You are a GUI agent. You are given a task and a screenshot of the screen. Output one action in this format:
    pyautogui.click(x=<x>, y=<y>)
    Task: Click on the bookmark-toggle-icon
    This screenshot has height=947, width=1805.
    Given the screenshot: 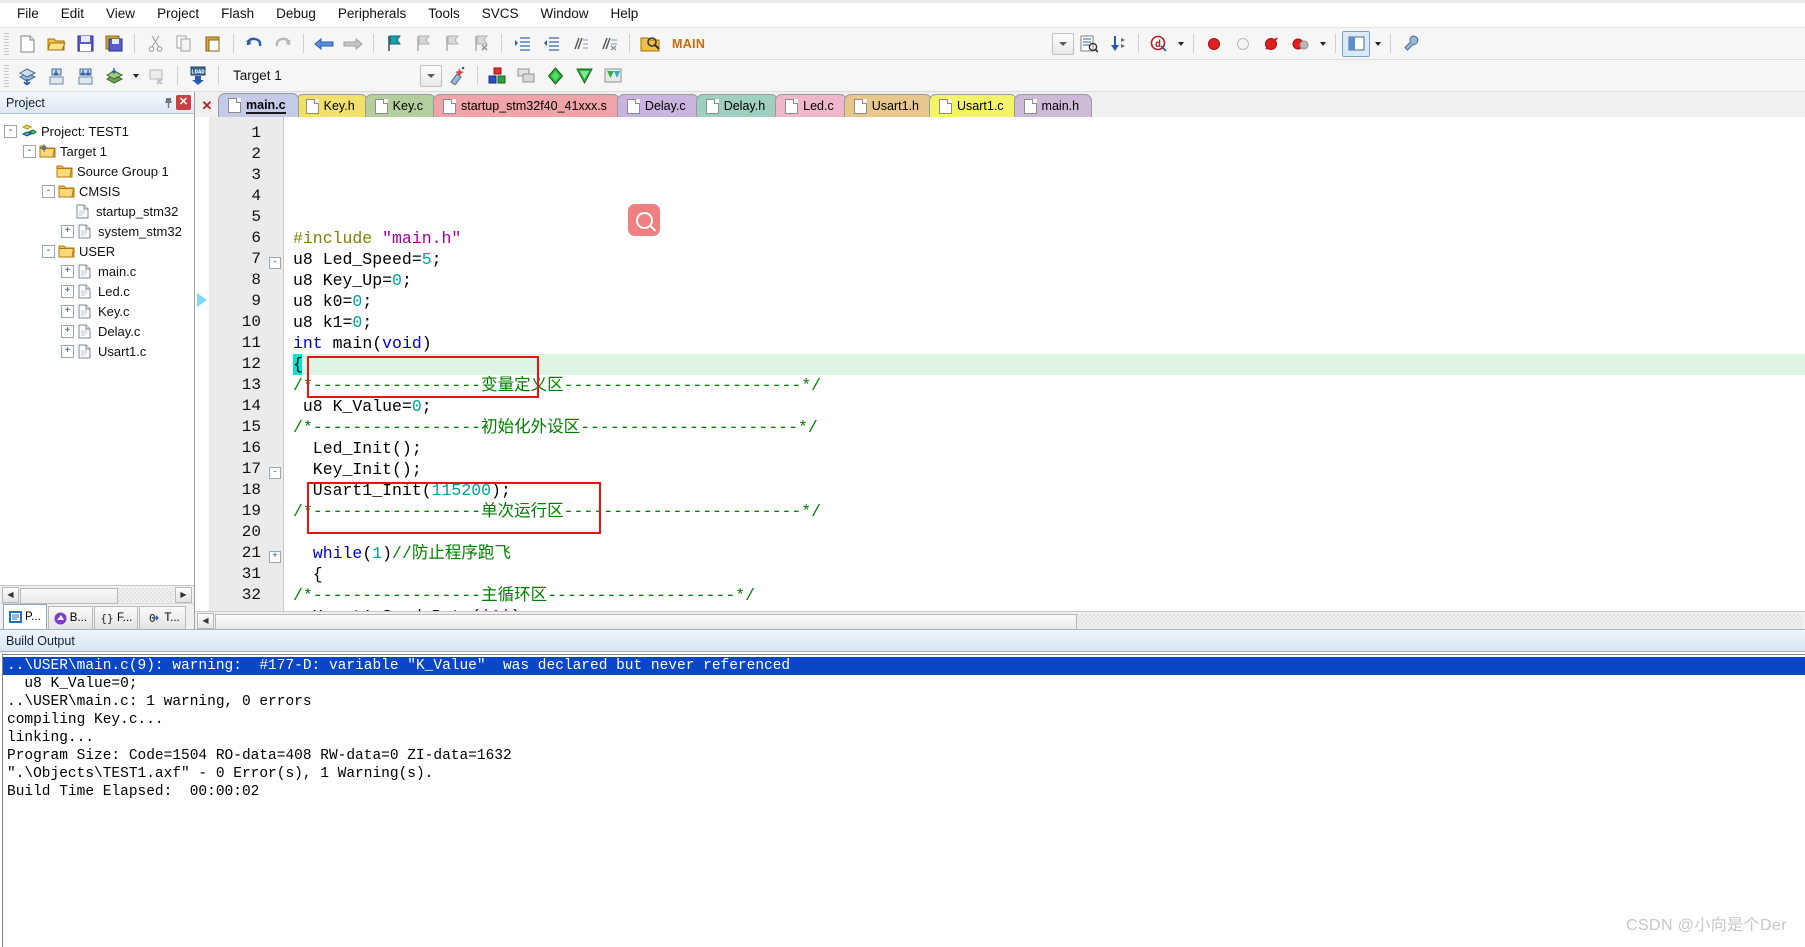 What is the action you would take?
    pyautogui.click(x=394, y=44)
    